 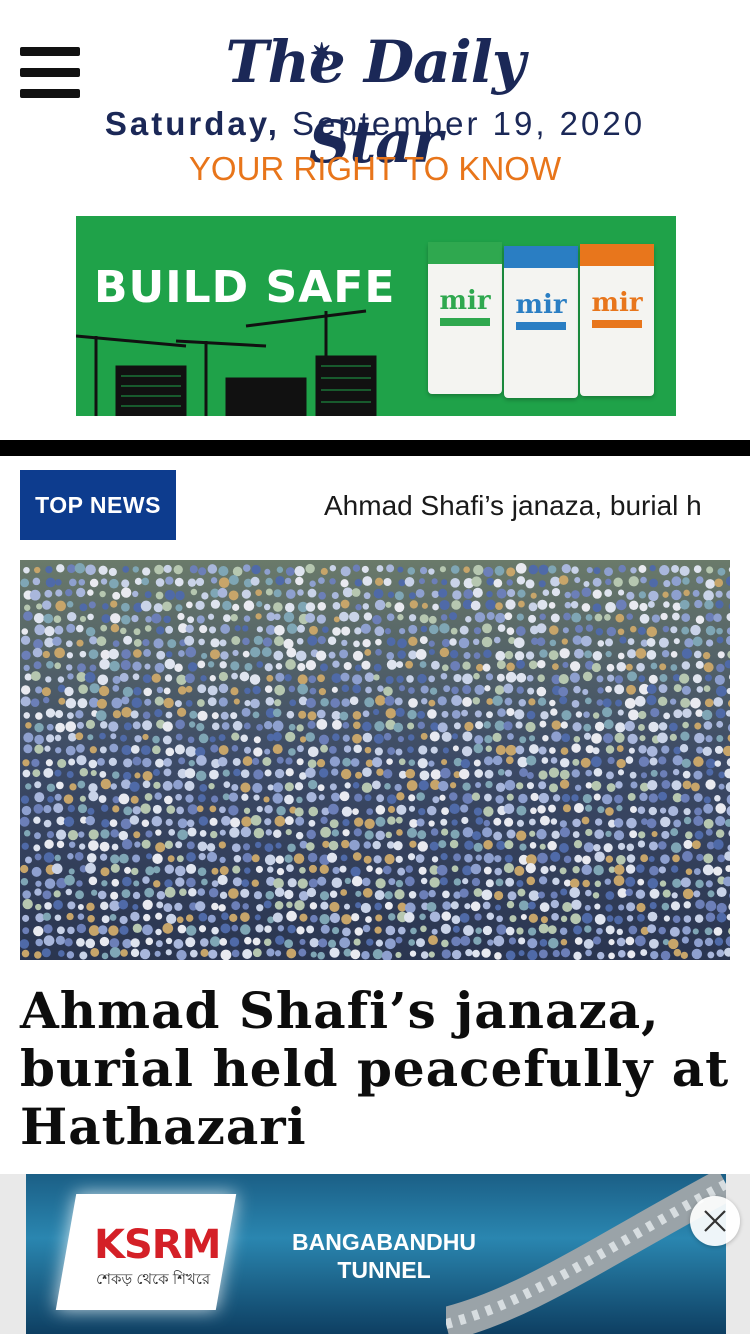 What do you see at coordinates (192, 123) in the screenshot?
I see `date-day: Saturday,` at bounding box center [192, 123].